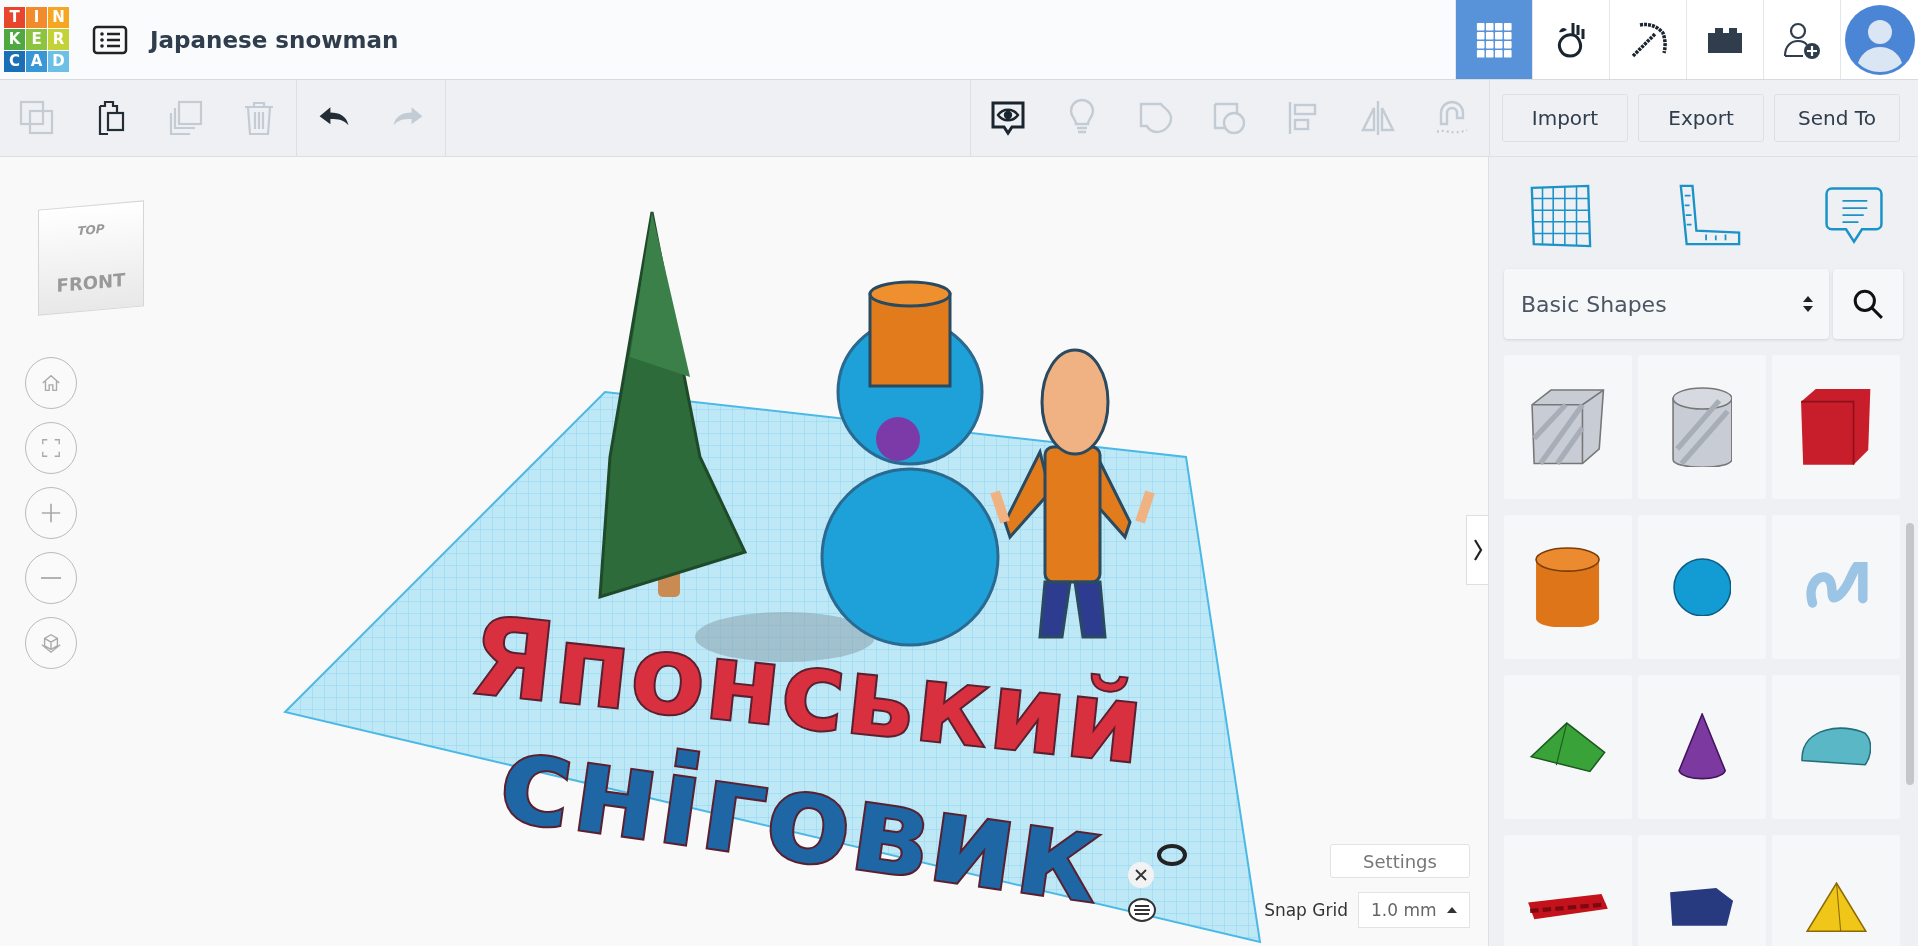 Image resolution: width=1918 pixels, height=946 pixels. What do you see at coordinates (1701, 118) in the screenshot?
I see `action-button: Export` at bounding box center [1701, 118].